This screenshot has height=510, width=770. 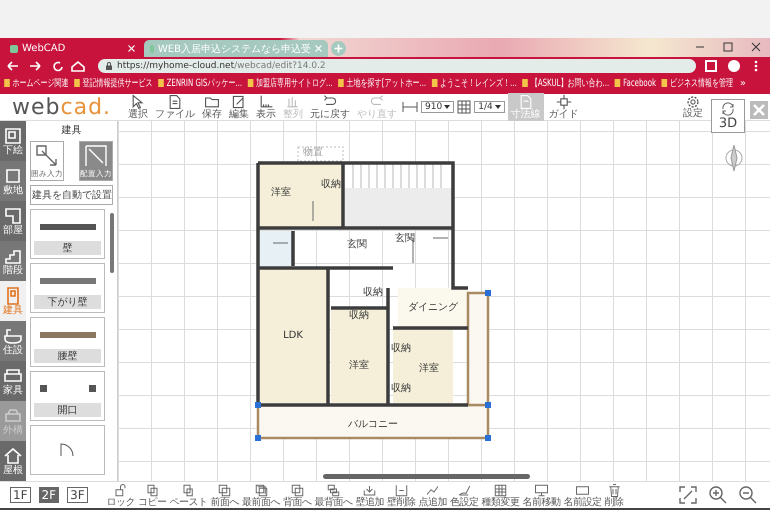 What do you see at coordinates (113, 83) in the screenshot?
I see `bookmark-link: 登記情報提供サービス` at bounding box center [113, 83].